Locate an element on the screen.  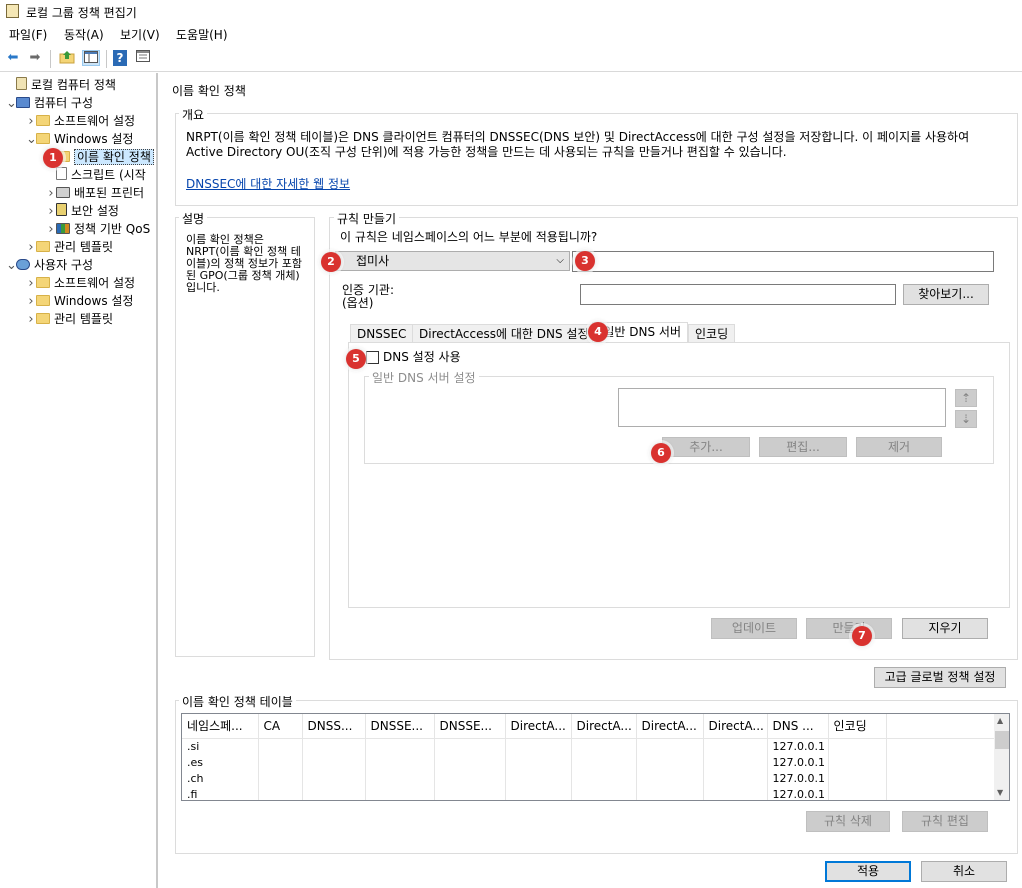
tree-item: › 정책 기반 QoS is located at coordinates (79, 229).